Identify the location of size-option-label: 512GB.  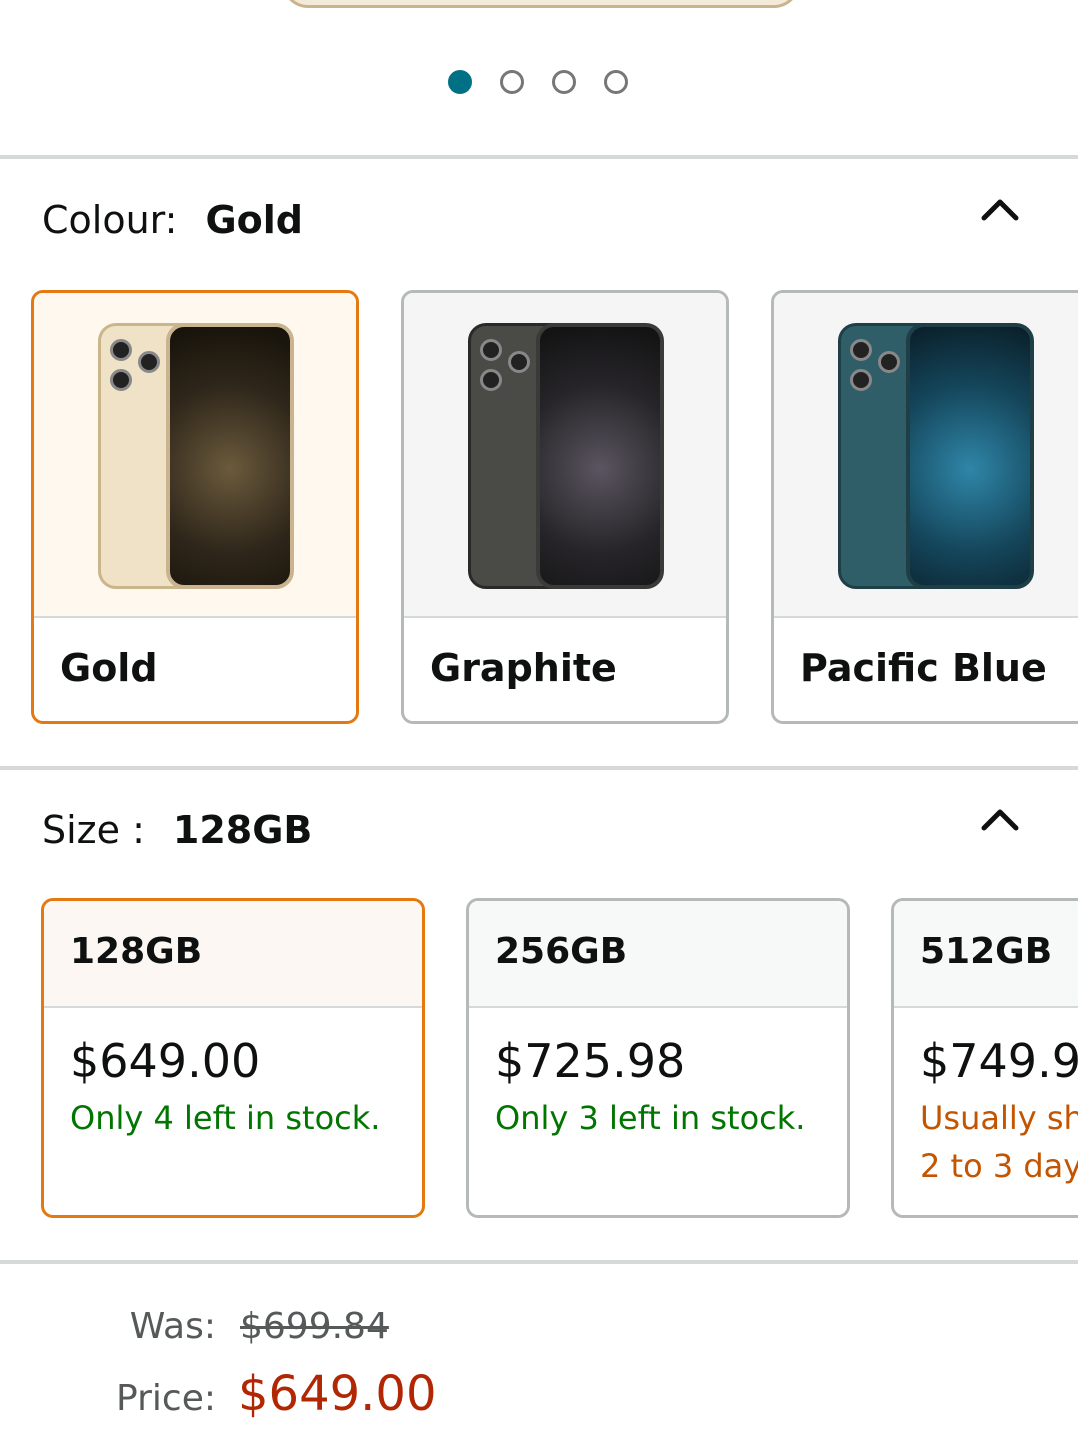
(986, 954).